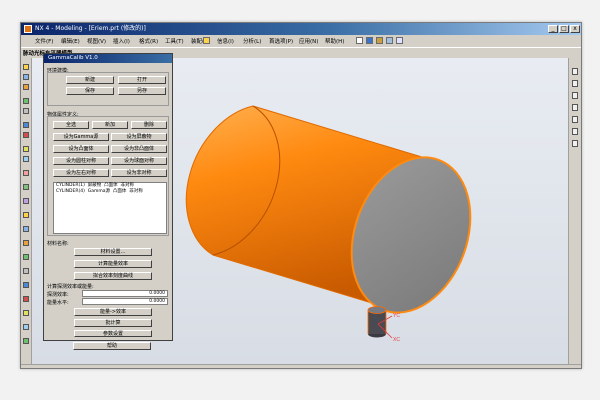 The width and height of the screenshot is (600, 400). I want to click on menu-view: 视图(V), so click(96, 41).